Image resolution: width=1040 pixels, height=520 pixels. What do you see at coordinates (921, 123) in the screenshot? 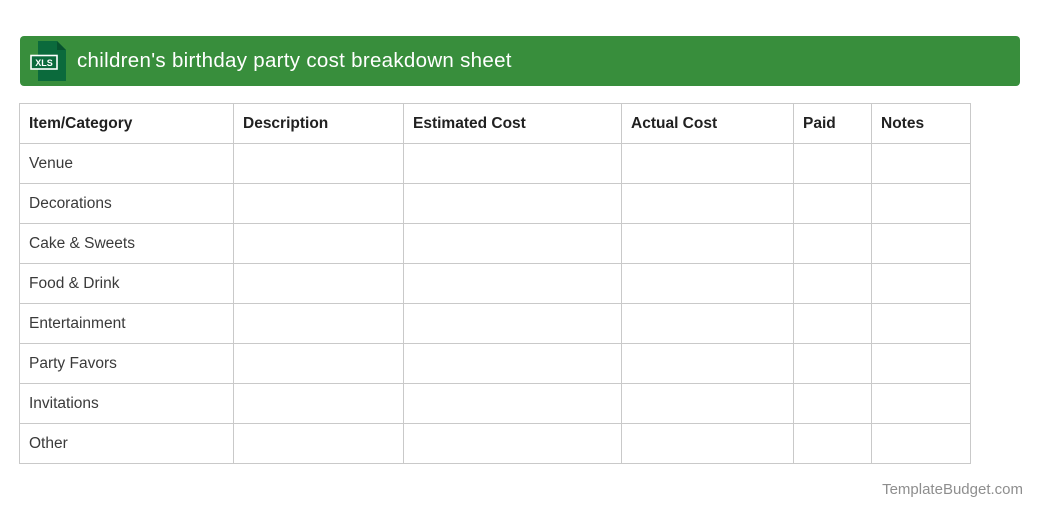
I see `column-header-notes: Notes` at bounding box center [921, 123].